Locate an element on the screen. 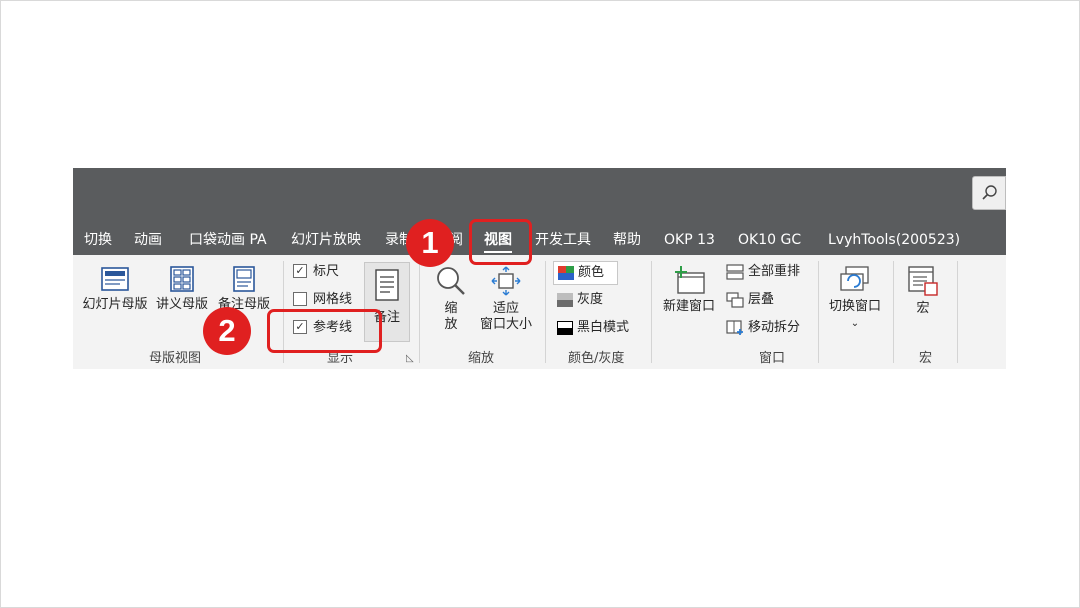 This screenshot has height=608, width=1080. gridlines-label: 网格线 is located at coordinates (333, 299).